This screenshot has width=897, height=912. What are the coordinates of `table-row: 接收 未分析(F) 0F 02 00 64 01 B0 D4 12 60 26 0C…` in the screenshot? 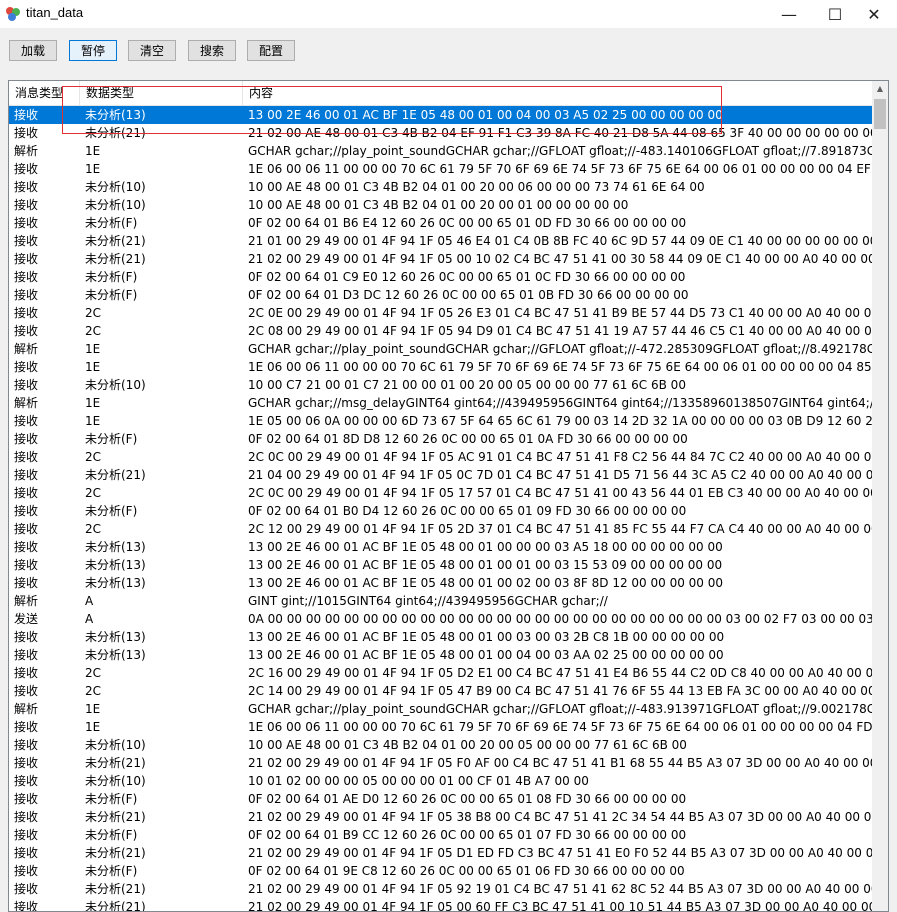 It's located at (441, 511).